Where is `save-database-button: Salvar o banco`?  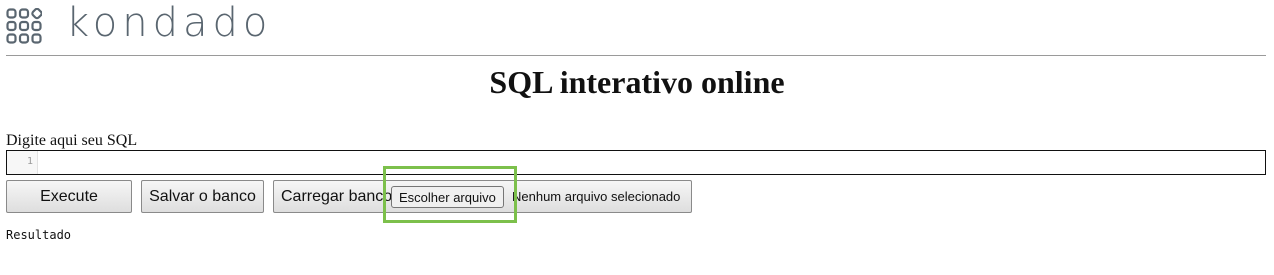
save-database-button: Salvar o banco is located at coordinates (202, 196).